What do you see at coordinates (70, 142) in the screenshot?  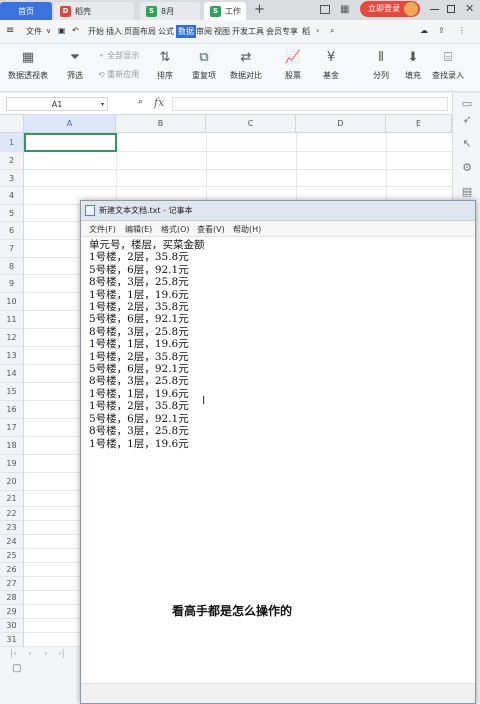 I see `selected-cell-a1` at bounding box center [70, 142].